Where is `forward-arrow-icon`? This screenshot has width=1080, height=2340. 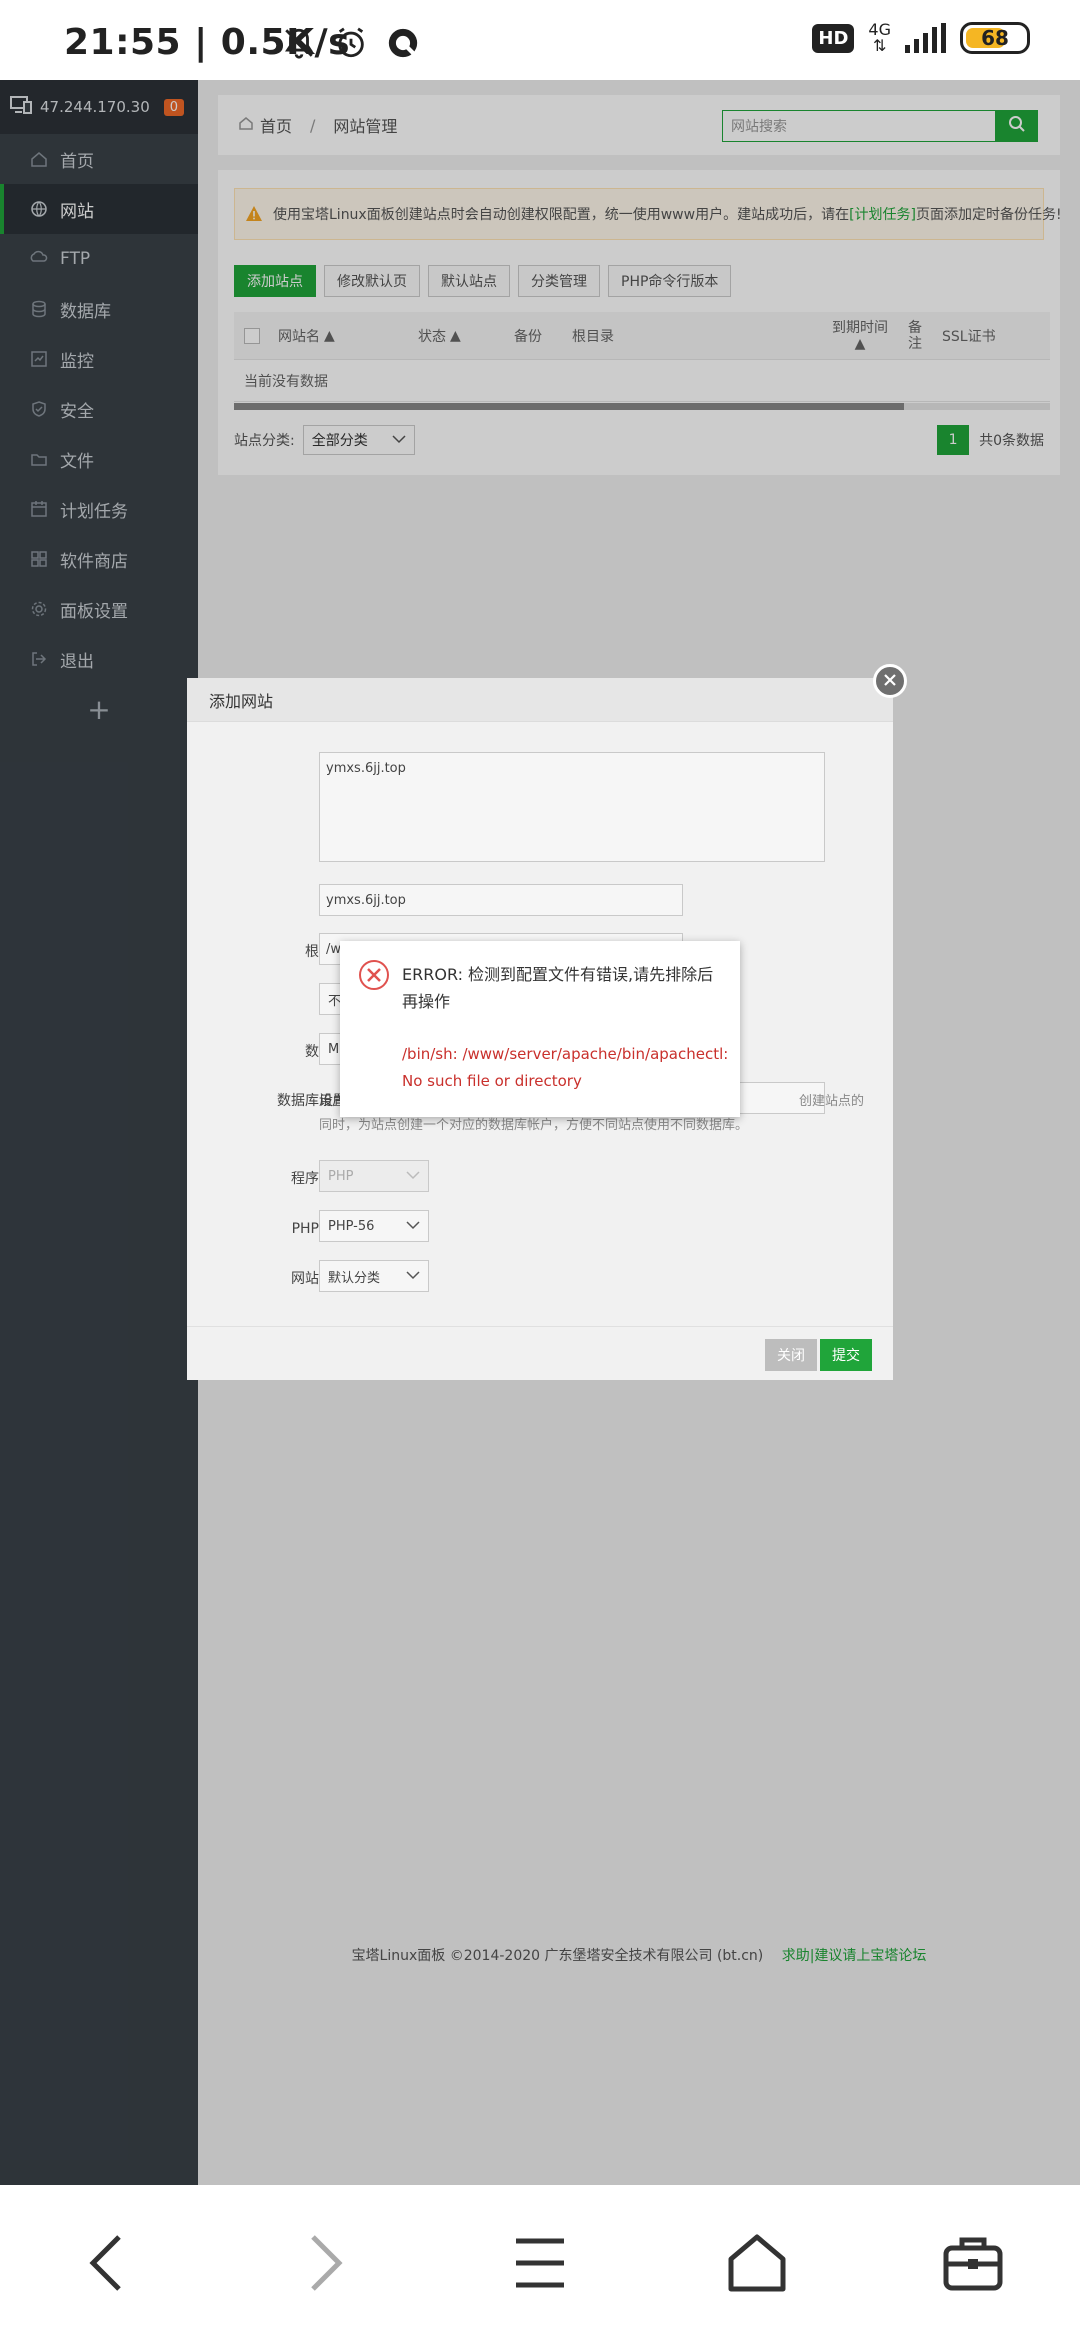 forward-arrow-icon is located at coordinates (325, 2265).